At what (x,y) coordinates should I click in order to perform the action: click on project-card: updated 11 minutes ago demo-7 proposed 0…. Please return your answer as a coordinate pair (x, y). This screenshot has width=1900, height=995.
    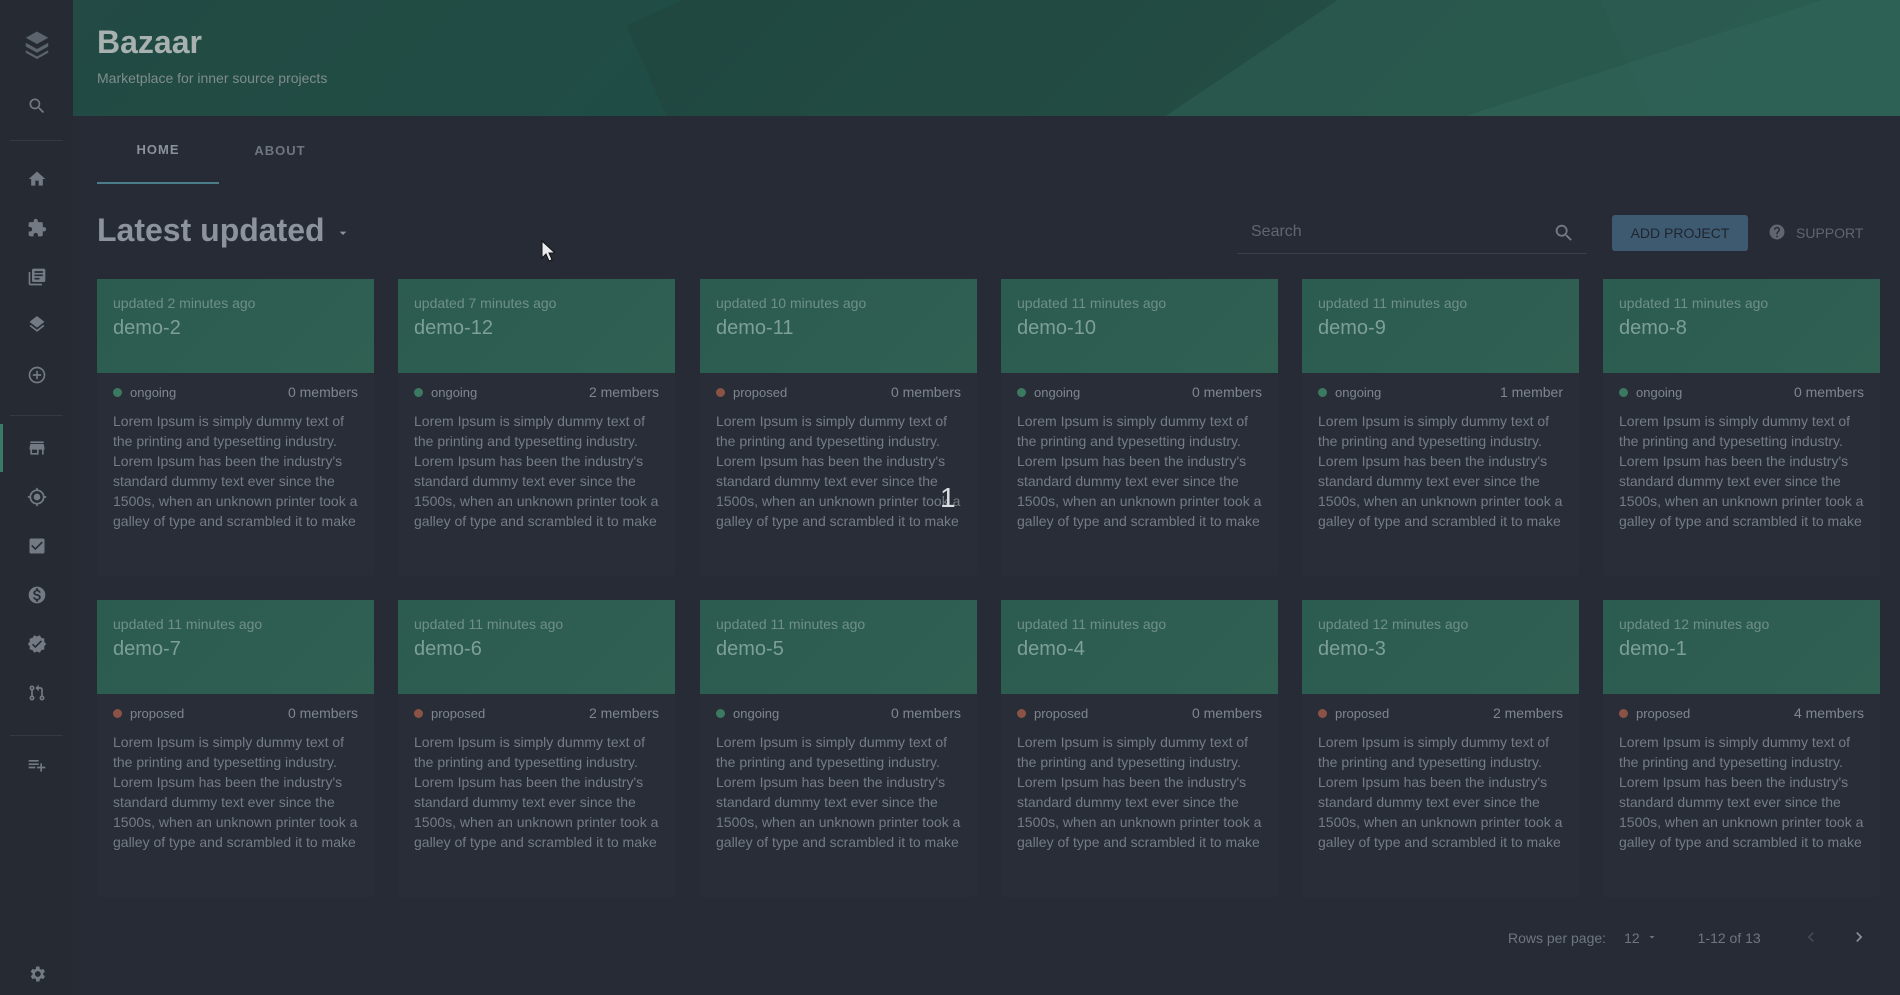
    Looking at the image, I should click on (235, 748).